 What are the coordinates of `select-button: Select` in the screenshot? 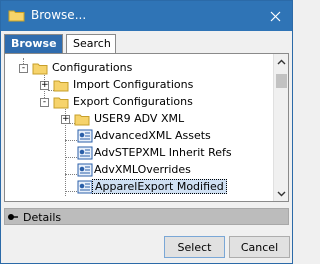 It's located at (194, 247).